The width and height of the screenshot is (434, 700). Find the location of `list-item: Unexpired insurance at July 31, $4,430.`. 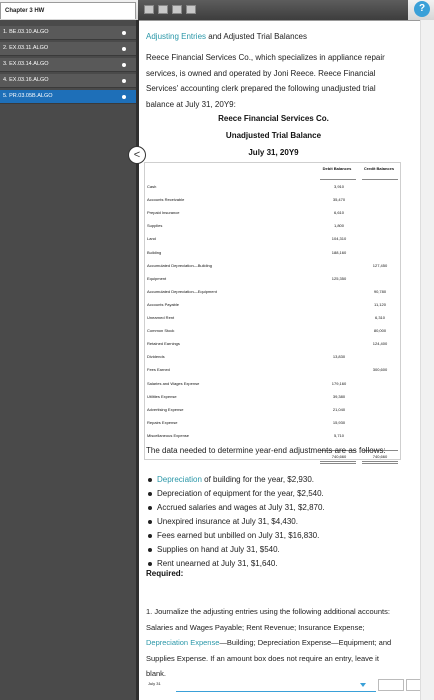

list-item: Unexpired insurance at July 31, $4,430. is located at coordinates (273, 522).